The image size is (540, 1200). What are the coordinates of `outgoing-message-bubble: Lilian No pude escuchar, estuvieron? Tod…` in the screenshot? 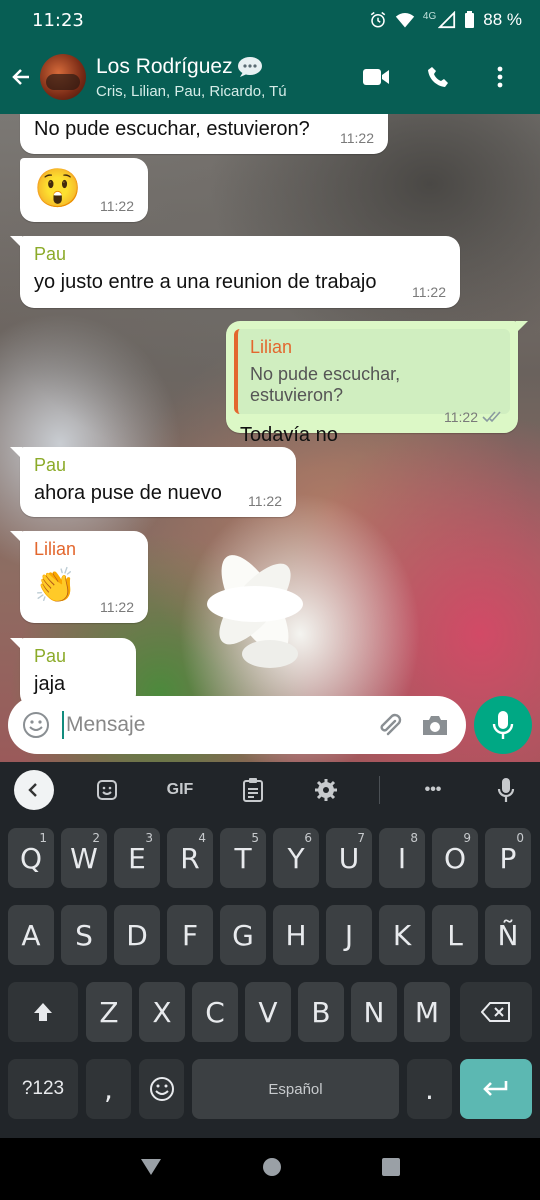 It's located at (377, 383).